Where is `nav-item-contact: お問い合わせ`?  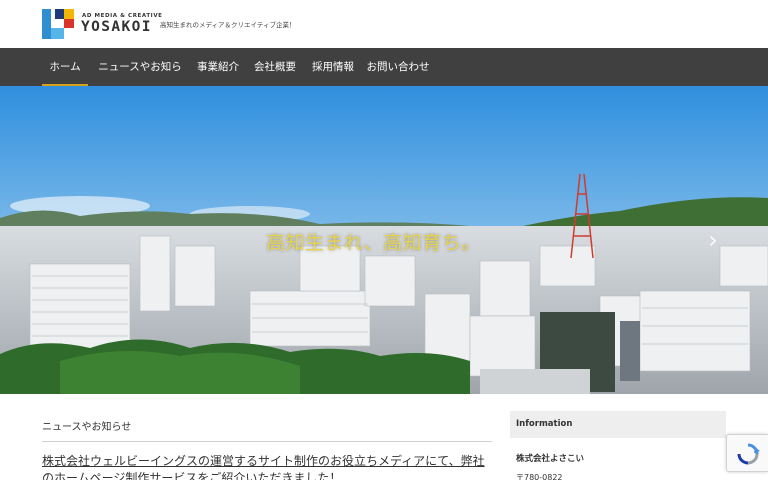 nav-item-contact: お問い合わせ is located at coordinates (398, 67).